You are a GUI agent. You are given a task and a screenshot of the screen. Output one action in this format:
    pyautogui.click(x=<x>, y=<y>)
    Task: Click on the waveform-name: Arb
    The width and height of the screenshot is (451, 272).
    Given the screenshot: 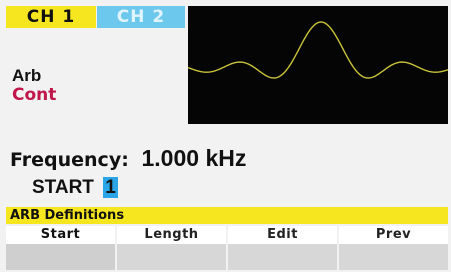 What is the action you would take?
    pyautogui.click(x=27, y=75)
    